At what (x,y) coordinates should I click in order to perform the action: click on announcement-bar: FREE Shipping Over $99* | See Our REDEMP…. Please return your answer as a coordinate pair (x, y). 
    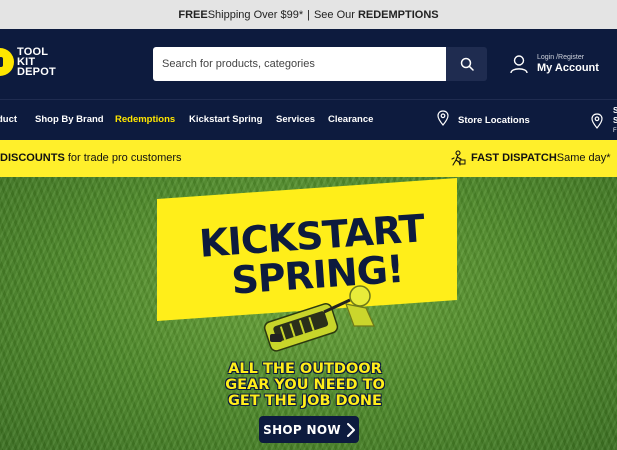
    Looking at the image, I should click on (308, 14).